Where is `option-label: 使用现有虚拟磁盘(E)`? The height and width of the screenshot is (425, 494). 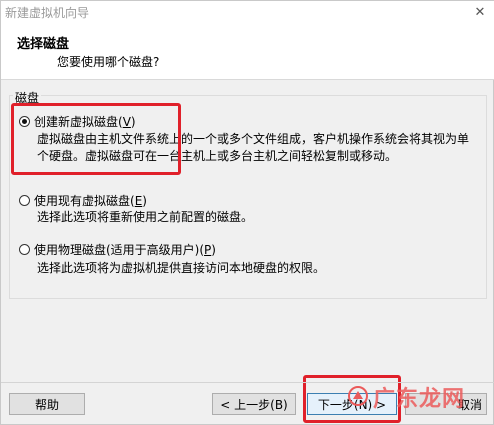 option-label: 使用现有虚拟磁盘(E) is located at coordinates (90, 201).